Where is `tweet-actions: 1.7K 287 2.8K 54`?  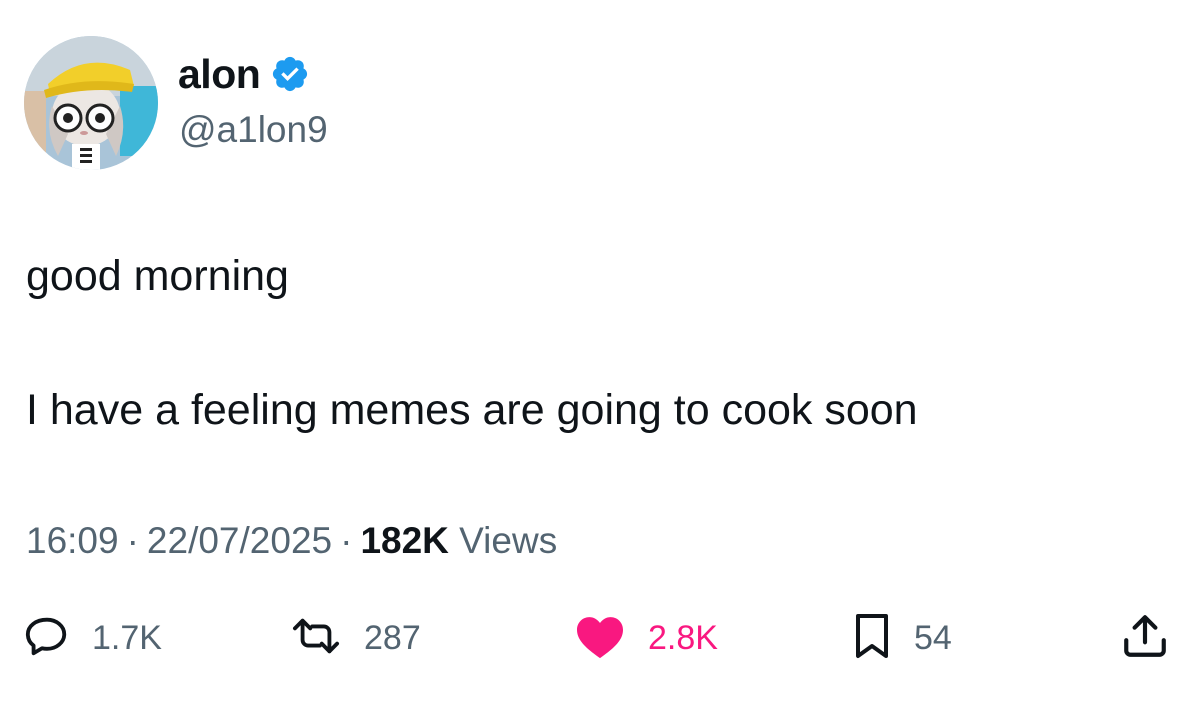 tweet-actions: 1.7K 287 2.8K 54 is located at coordinates (600, 638).